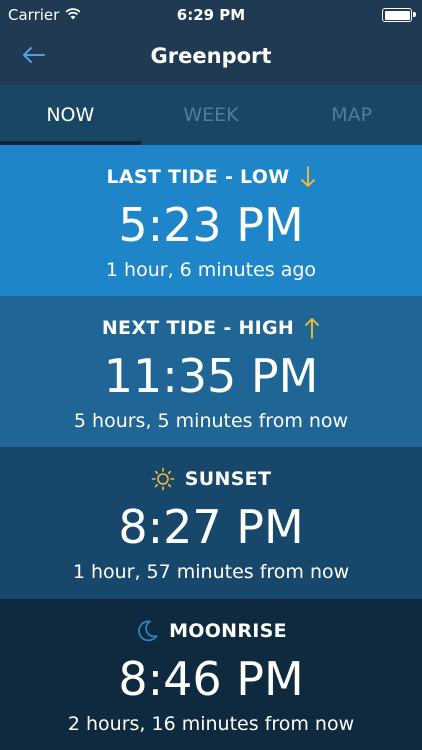 The width and height of the screenshot is (422, 750). I want to click on card-header: NEXT TIDE - HIGH, so click(211, 328).